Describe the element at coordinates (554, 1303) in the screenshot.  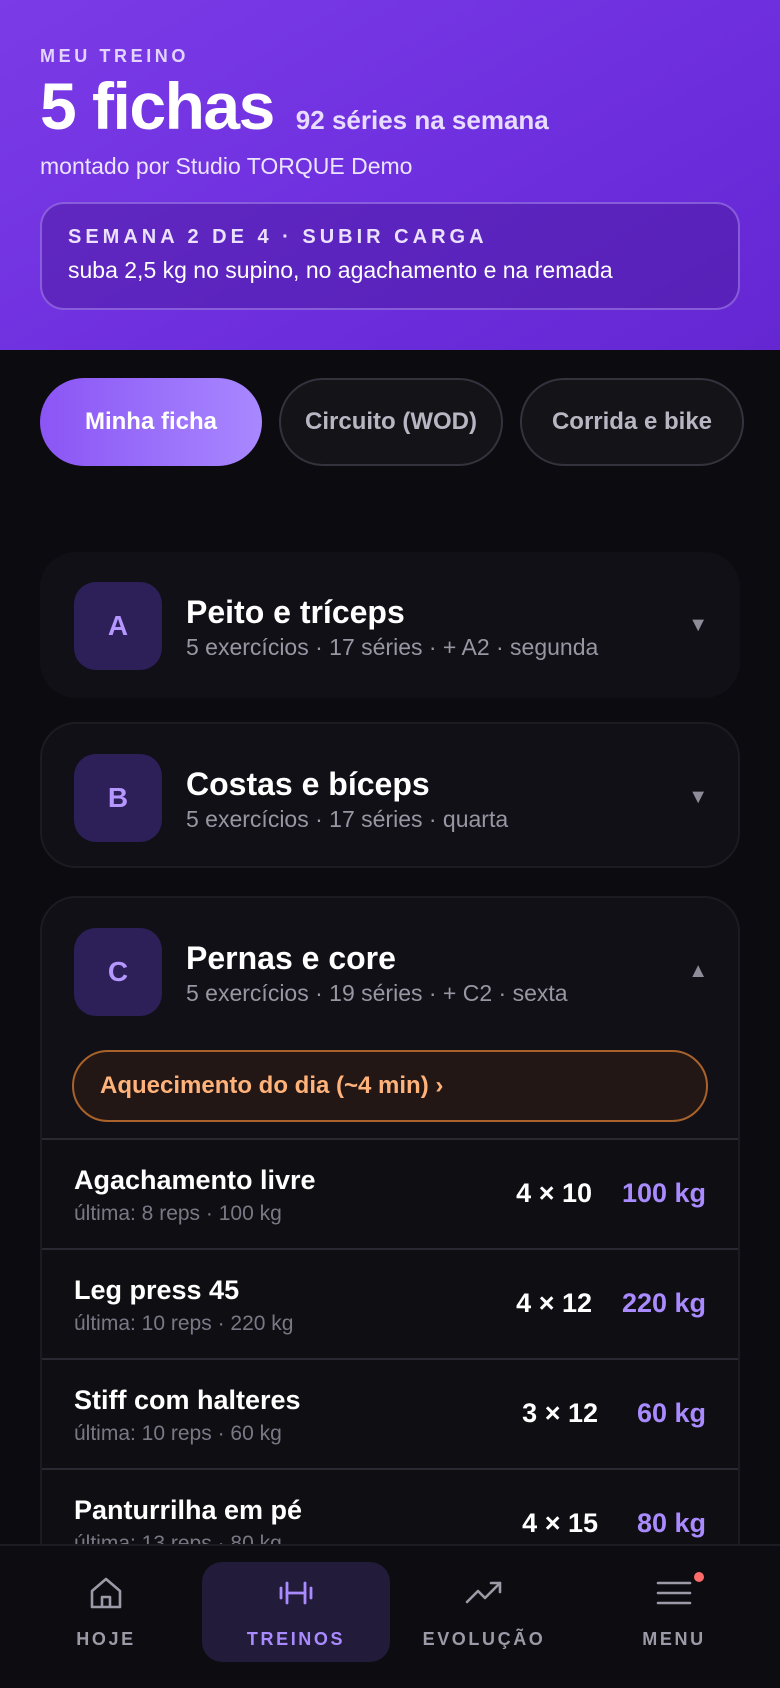
I see `exercise-sets-reps: 4 × 12` at that location.